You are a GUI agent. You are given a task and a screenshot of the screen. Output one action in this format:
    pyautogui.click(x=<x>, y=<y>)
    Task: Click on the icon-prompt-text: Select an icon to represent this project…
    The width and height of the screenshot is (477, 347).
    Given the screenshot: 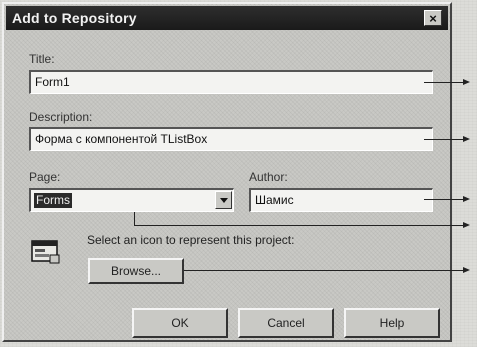 What is the action you would take?
    pyautogui.click(x=191, y=240)
    